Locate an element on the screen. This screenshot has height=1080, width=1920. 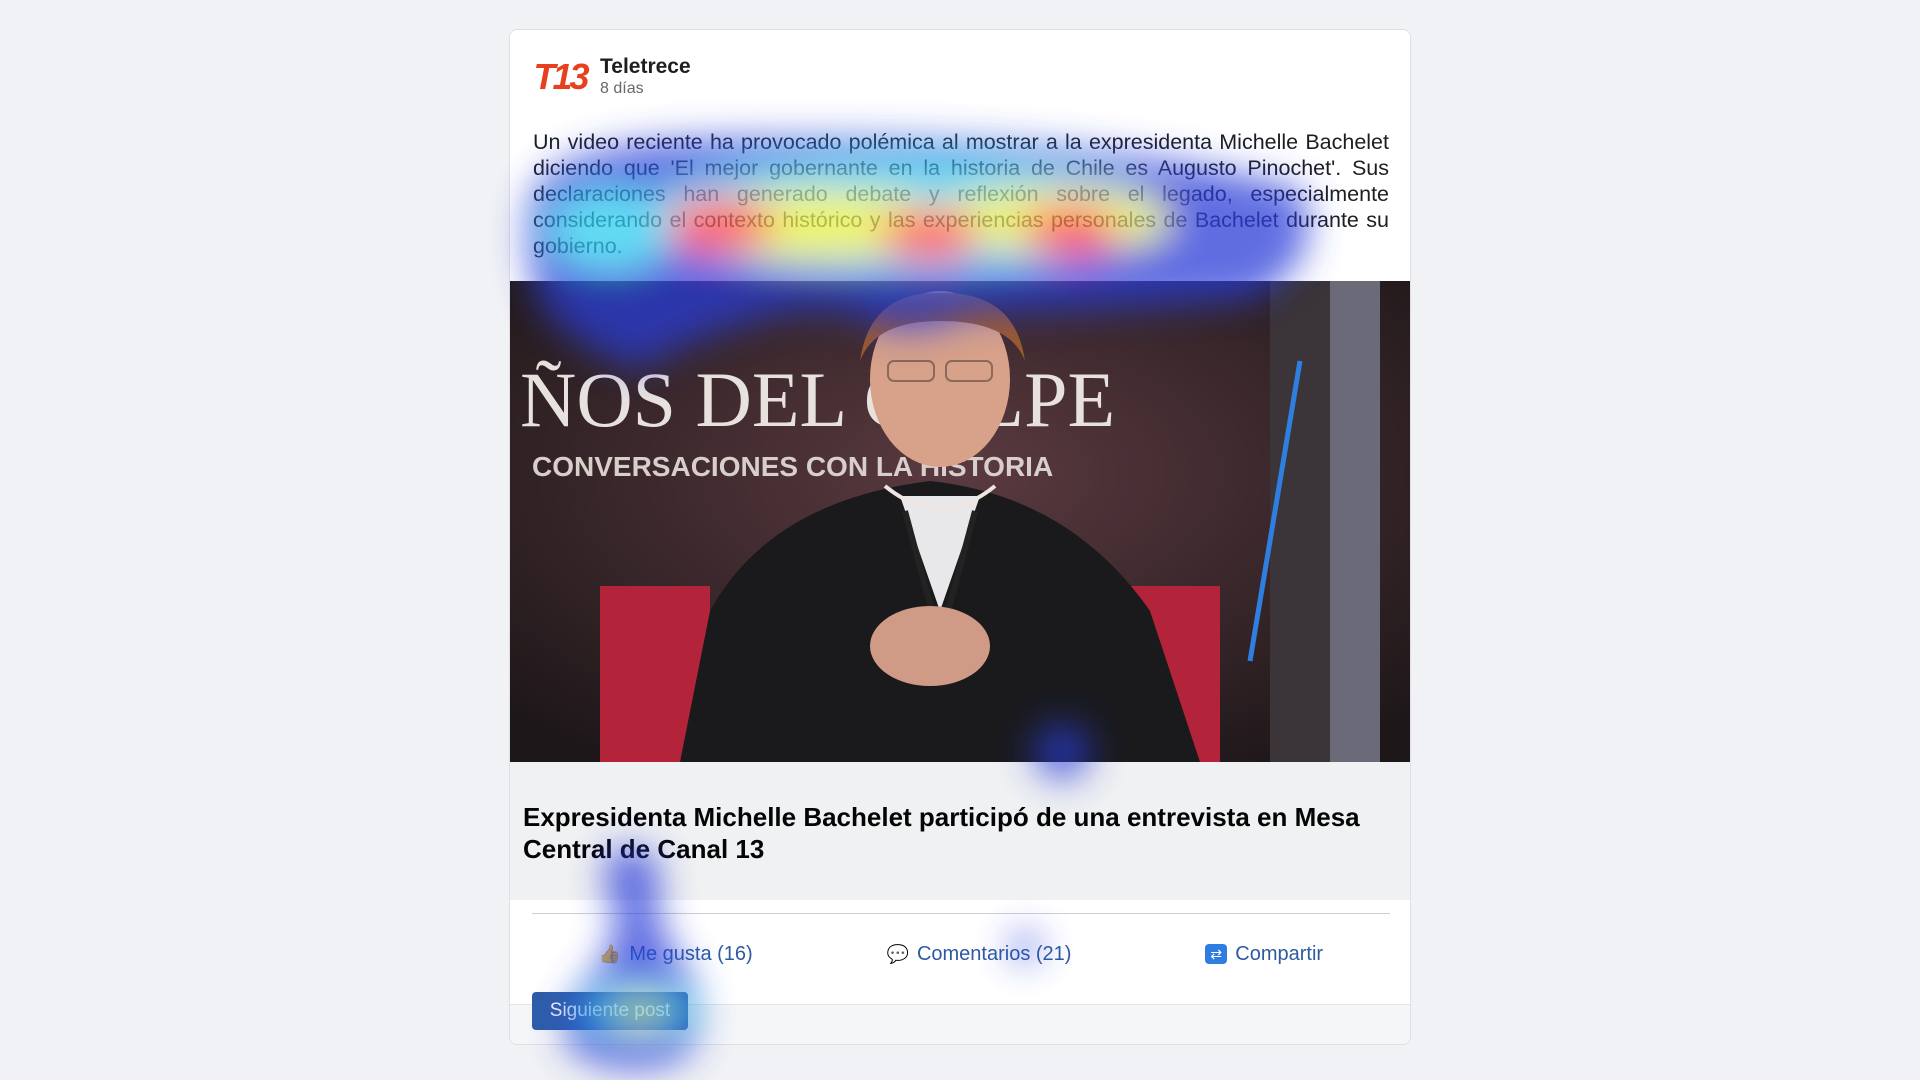
logo-text: T13 is located at coordinates (561, 76).